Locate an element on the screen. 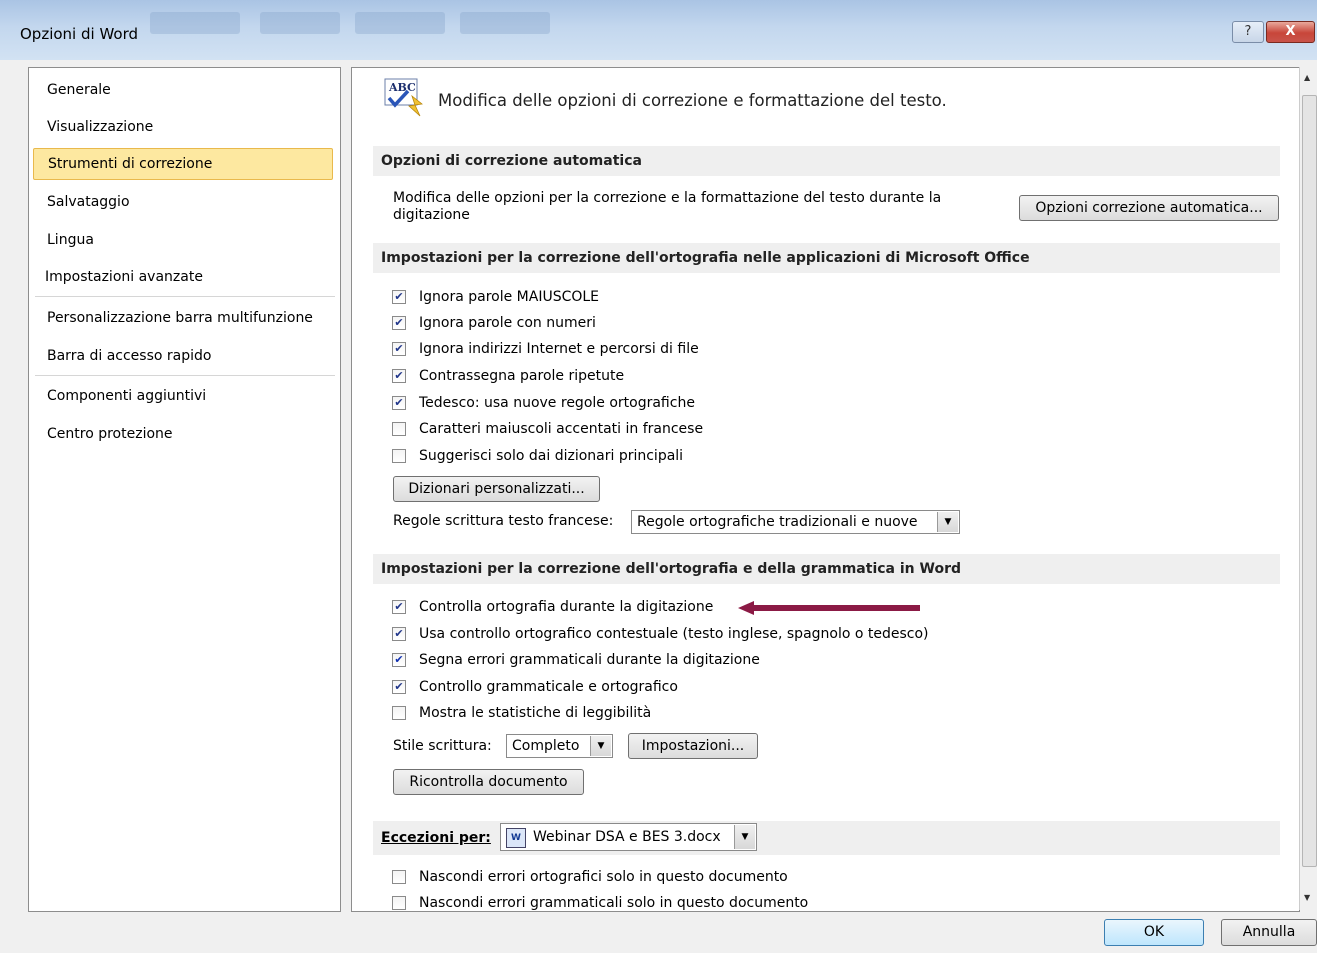 The width and height of the screenshot is (1317, 953). help-button: ? is located at coordinates (1248, 32).